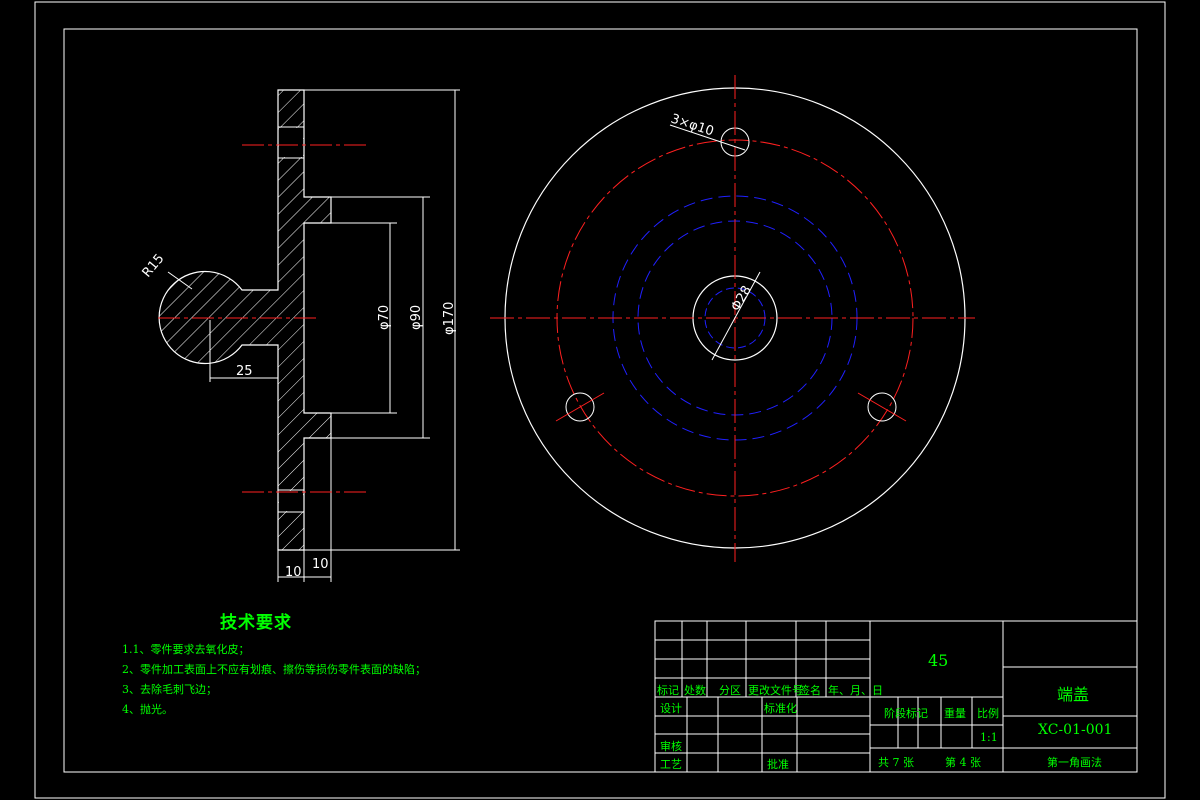  I want to click on tb-projection: 第一角画法, so click(1074, 762).